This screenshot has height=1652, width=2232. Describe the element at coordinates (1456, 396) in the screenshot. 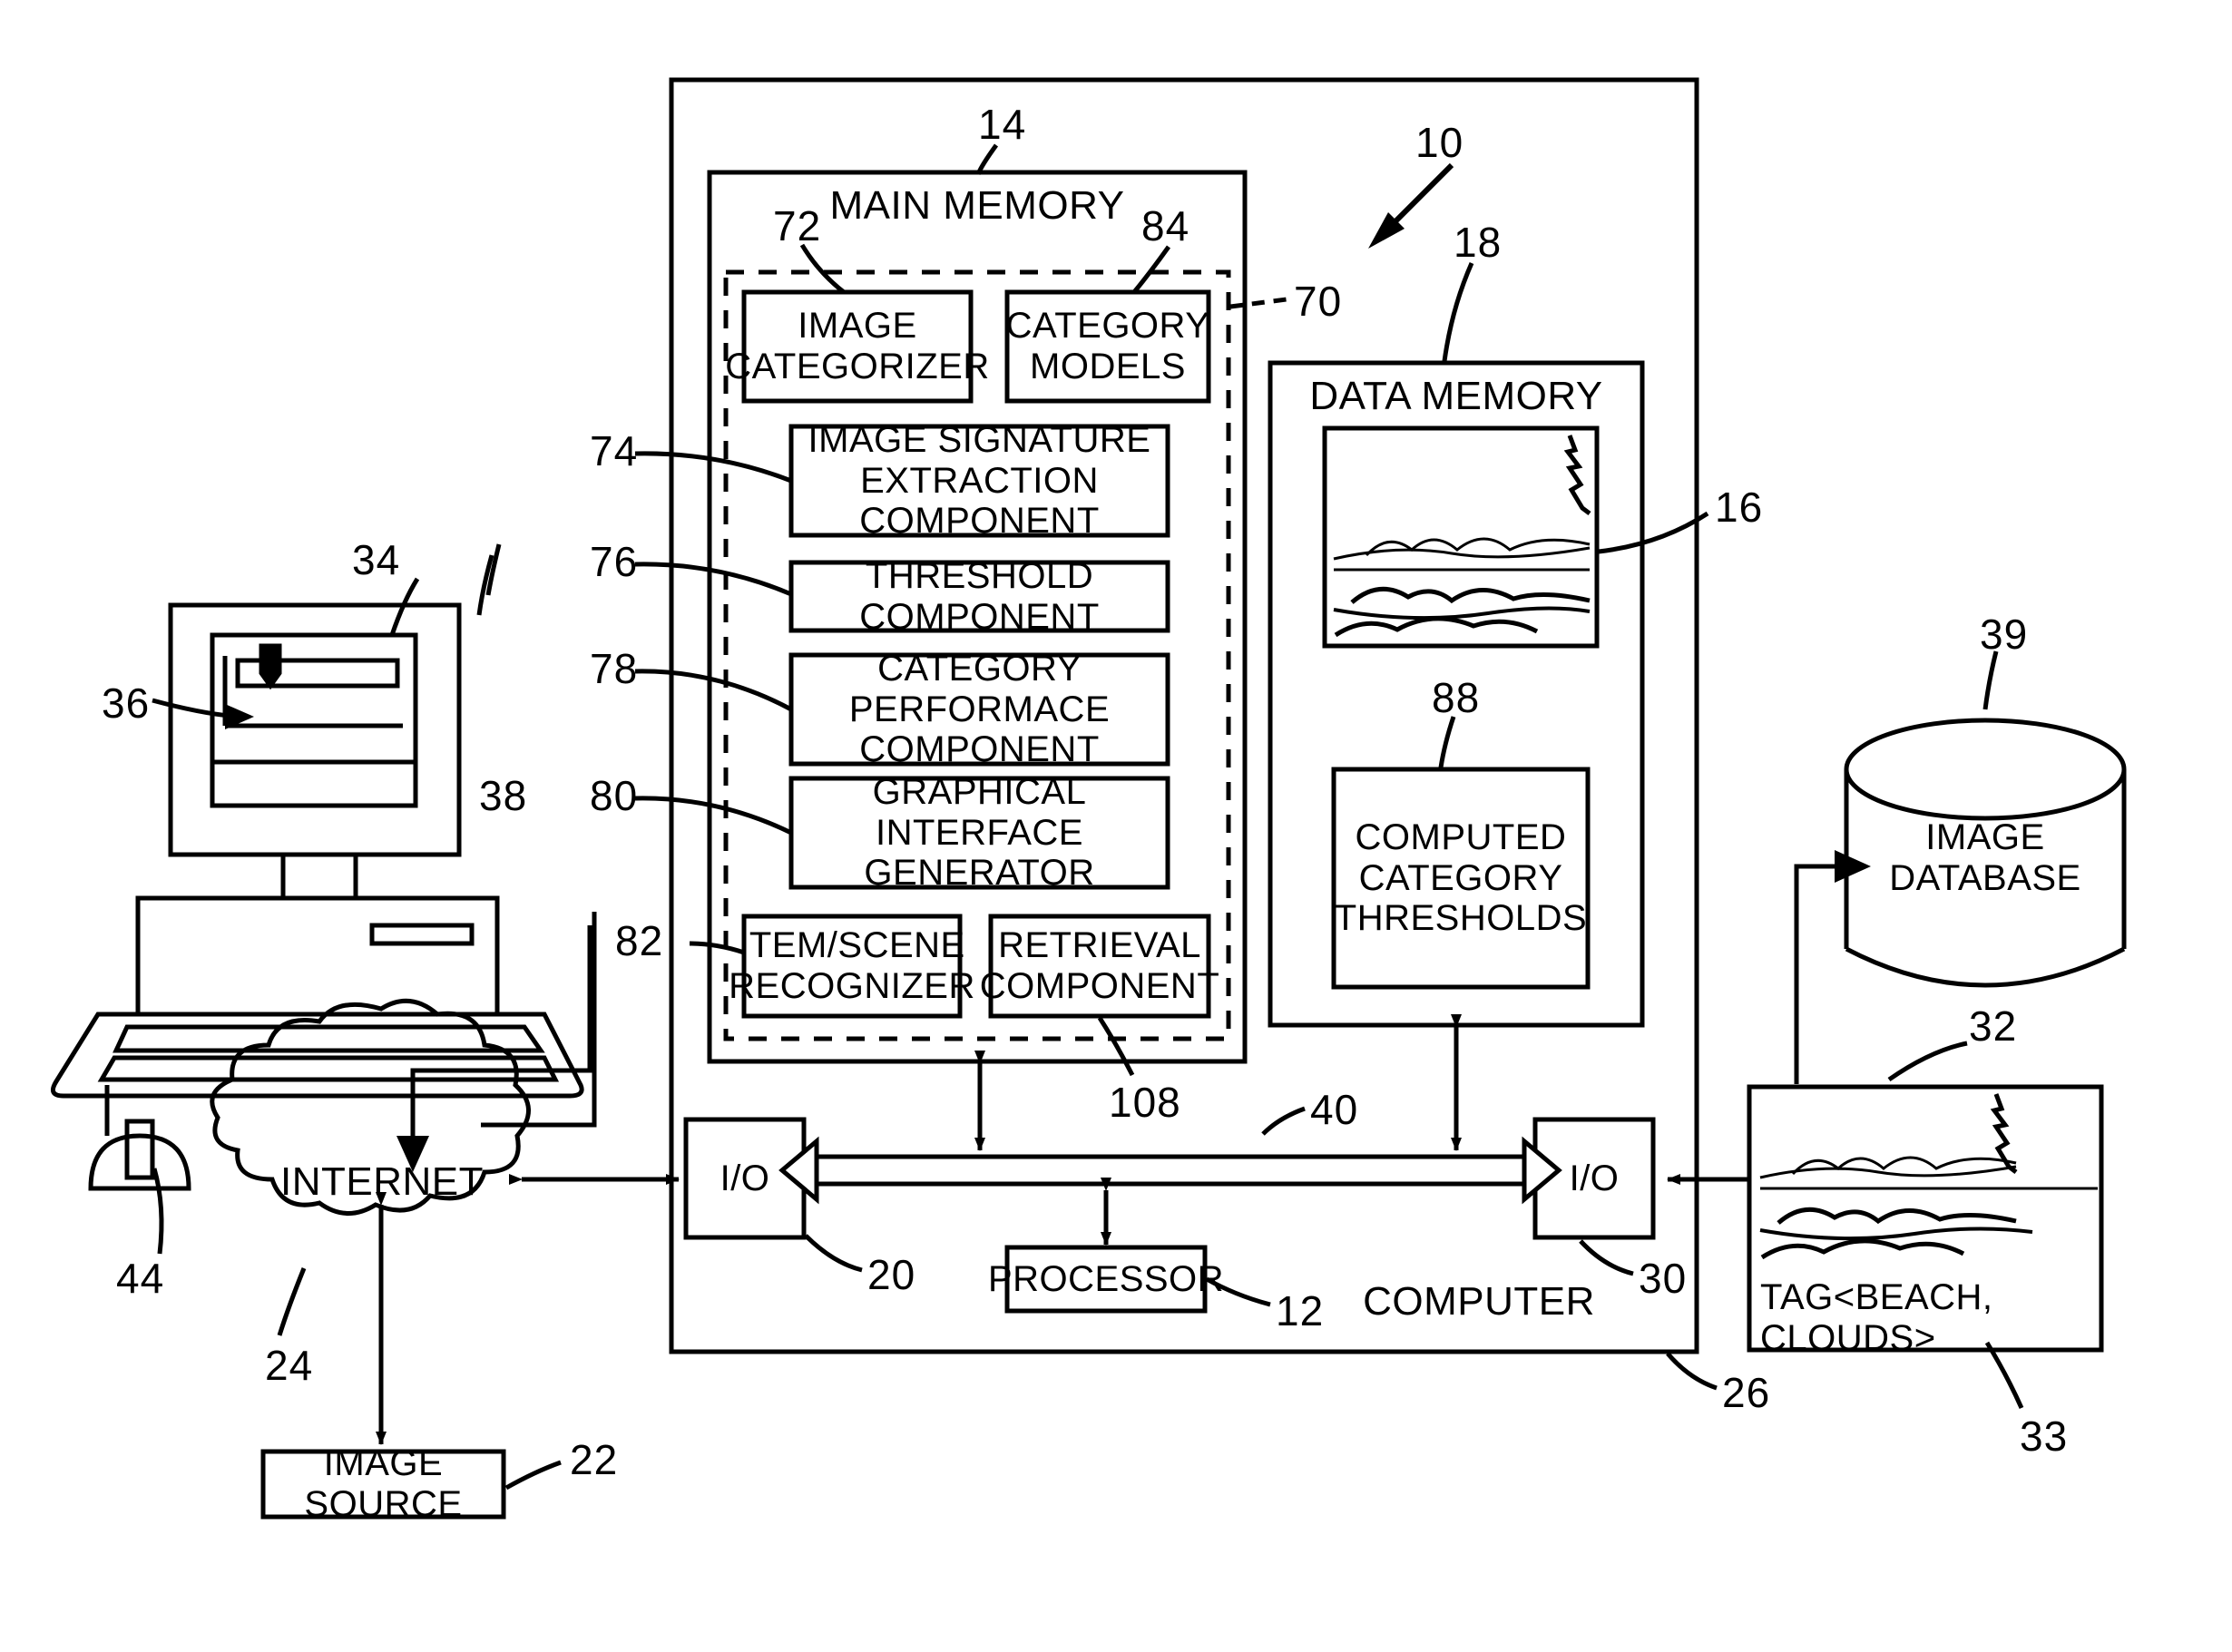

I see `data-memory-title: DATA MEMORY` at that location.